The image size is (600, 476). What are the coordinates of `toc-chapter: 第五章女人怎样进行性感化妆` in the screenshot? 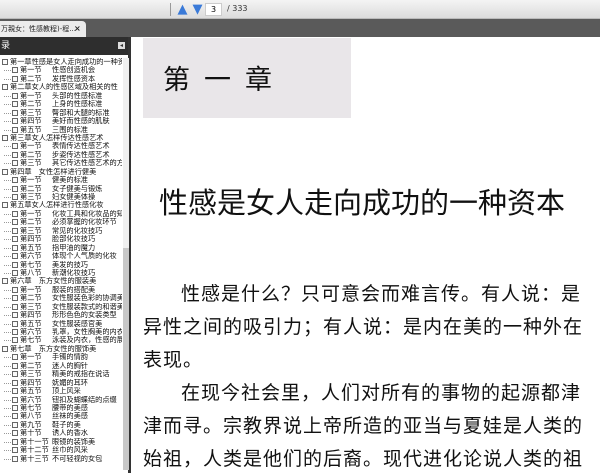 It's located at (61, 205).